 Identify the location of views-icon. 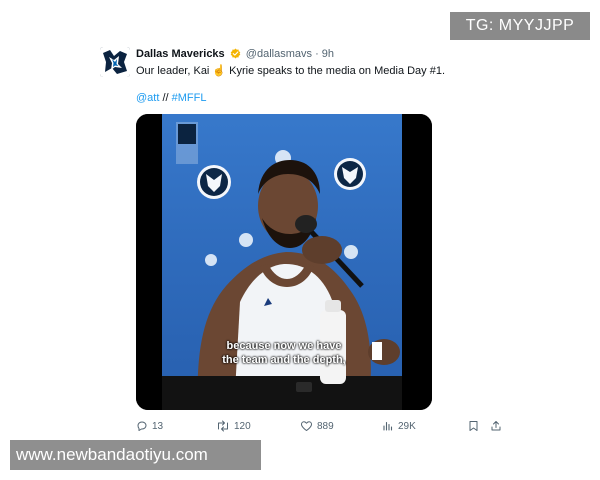
(388, 426).